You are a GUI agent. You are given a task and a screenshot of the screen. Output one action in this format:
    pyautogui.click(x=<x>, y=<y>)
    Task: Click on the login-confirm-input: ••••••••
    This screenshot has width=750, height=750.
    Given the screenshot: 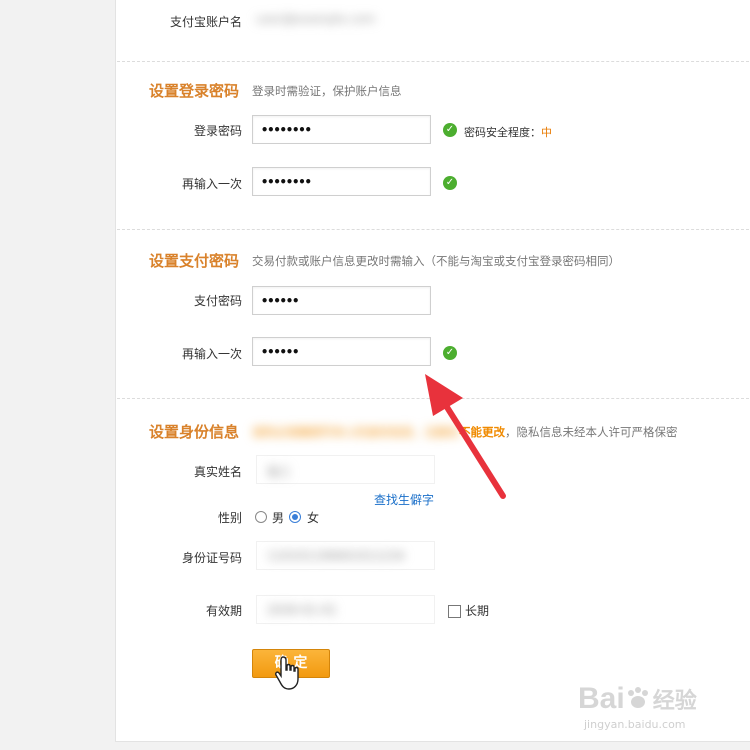 What is the action you would take?
    pyautogui.click(x=341, y=181)
    